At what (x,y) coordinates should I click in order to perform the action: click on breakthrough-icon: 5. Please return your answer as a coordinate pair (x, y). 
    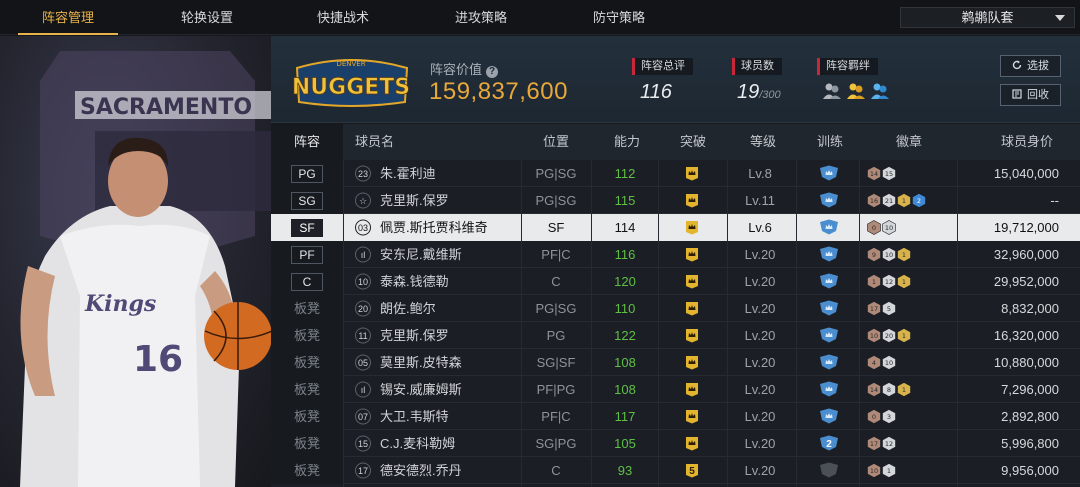
    Looking at the image, I should click on (692, 470).